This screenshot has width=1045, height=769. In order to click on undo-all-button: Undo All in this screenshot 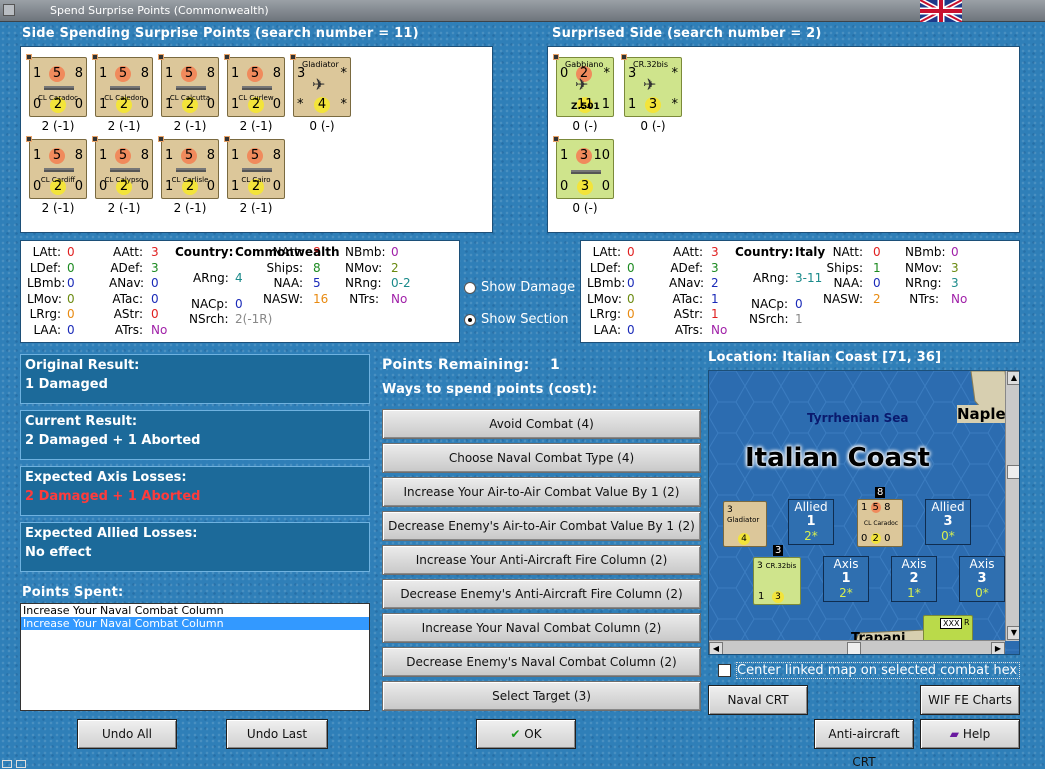, I will do `click(127, 734)`.